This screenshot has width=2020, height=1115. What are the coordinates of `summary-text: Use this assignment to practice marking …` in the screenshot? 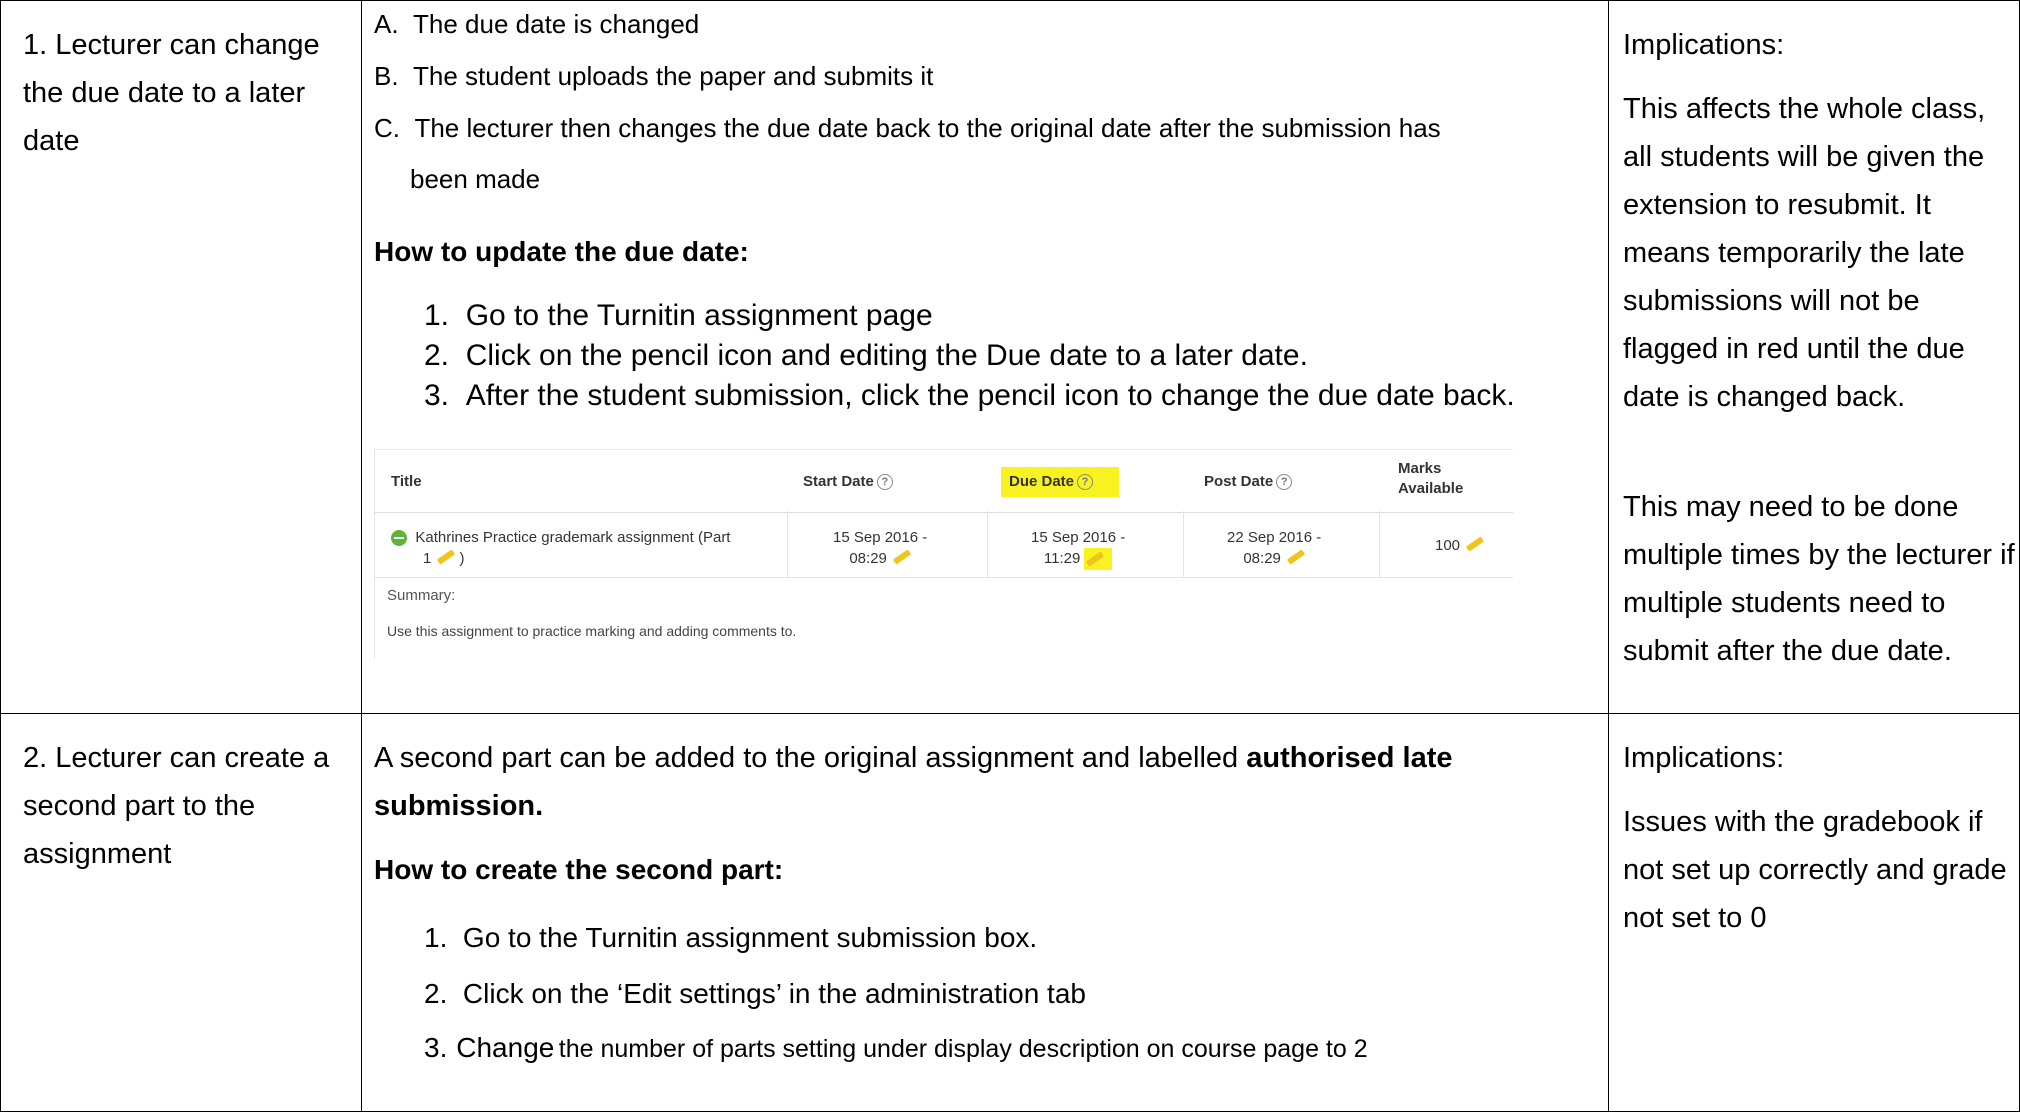 It's located at (592, 631).